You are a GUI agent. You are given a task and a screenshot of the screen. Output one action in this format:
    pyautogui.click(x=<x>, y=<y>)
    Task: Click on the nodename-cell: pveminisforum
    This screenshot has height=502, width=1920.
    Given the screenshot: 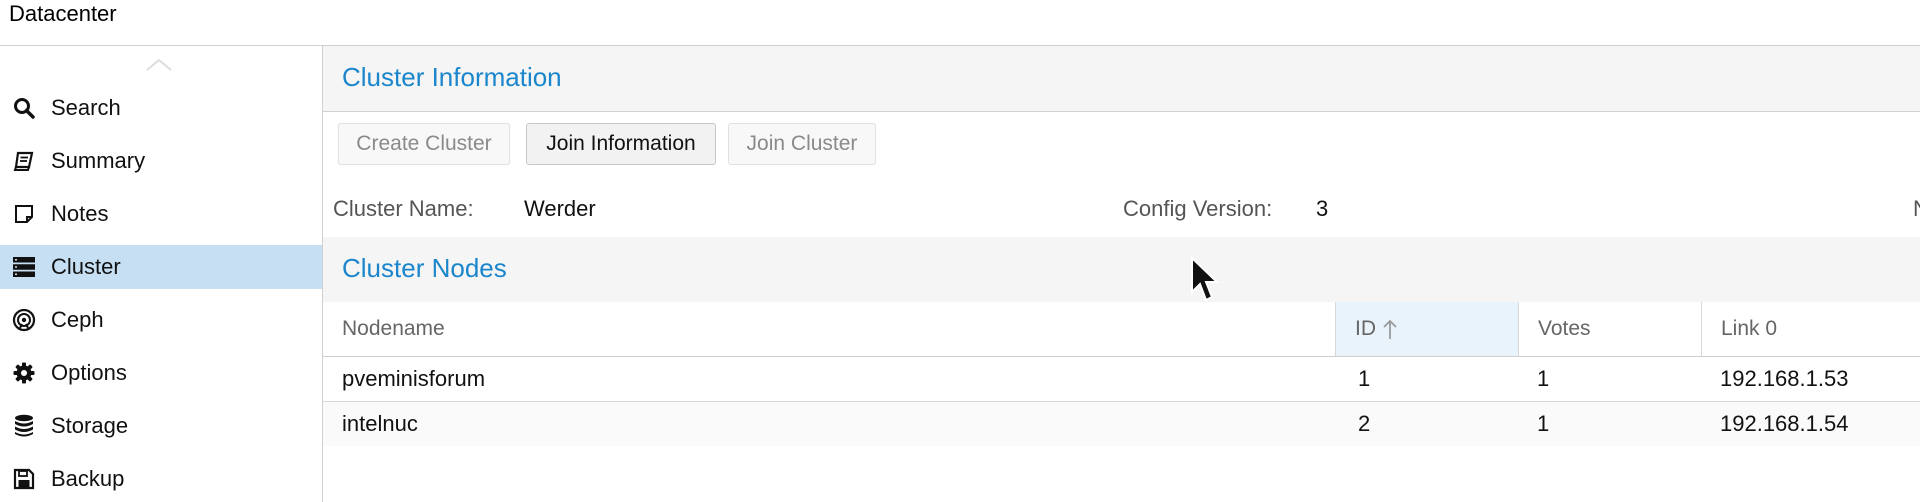 What is the action you would take?
    pyautogui.click(x=414, y=378)
    